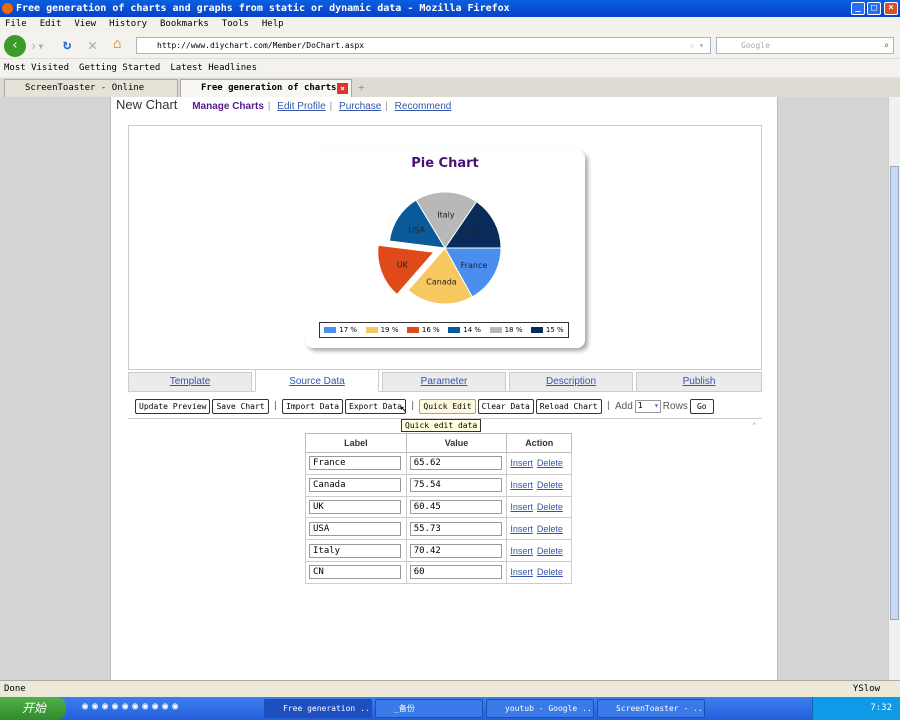 The image size is (900, 720). What do you see at coordinates (184, 24) in the screenshot?
I see `menu-bookmarks: Bookmarks` at bounding box center [184, 24].